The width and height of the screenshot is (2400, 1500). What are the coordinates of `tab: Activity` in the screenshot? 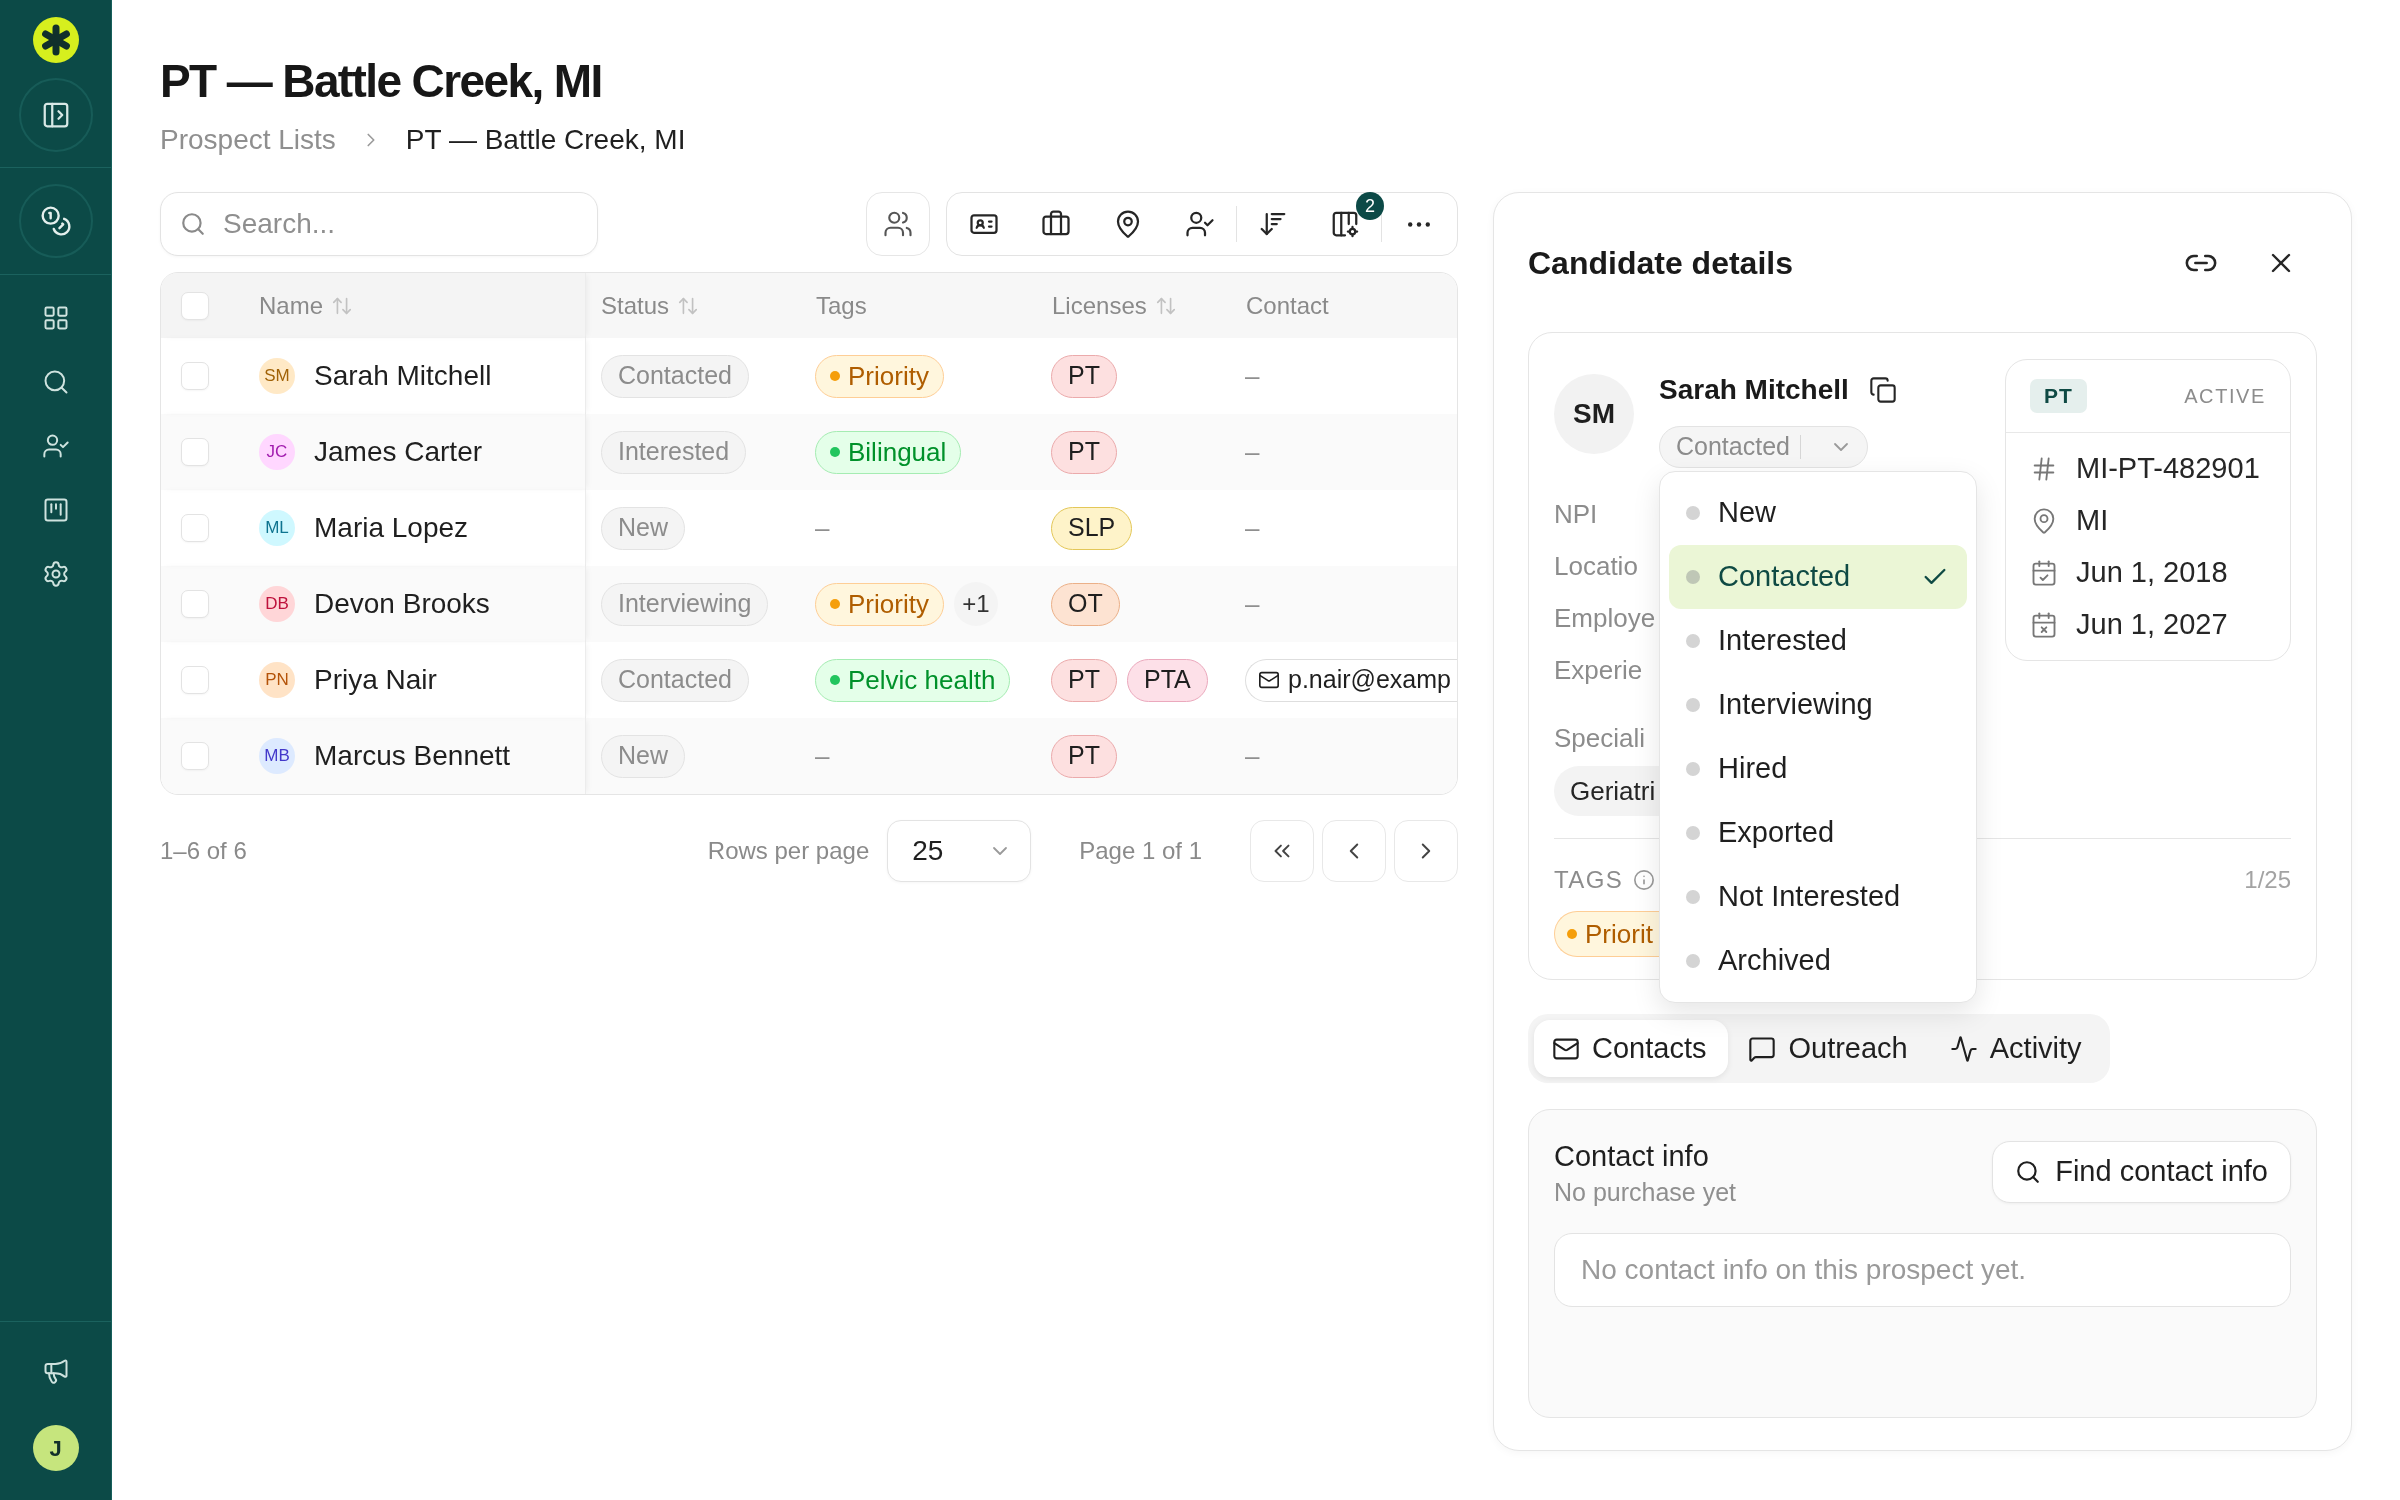 It's located at (2017, 1048).